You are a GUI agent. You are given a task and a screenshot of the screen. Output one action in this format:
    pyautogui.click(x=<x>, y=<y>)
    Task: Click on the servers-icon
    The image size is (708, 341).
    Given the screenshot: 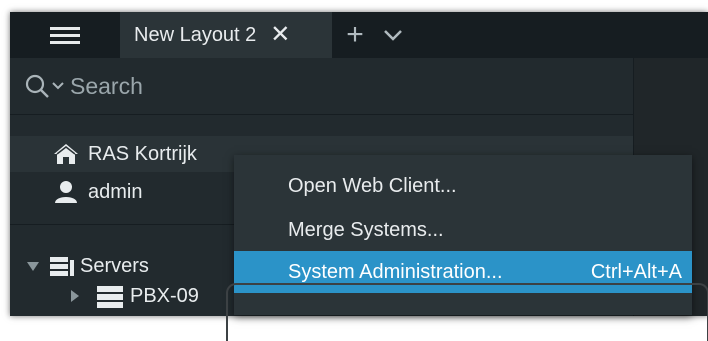 What is the action you would take?
    pyautogui.click(x=62, y=266)
    